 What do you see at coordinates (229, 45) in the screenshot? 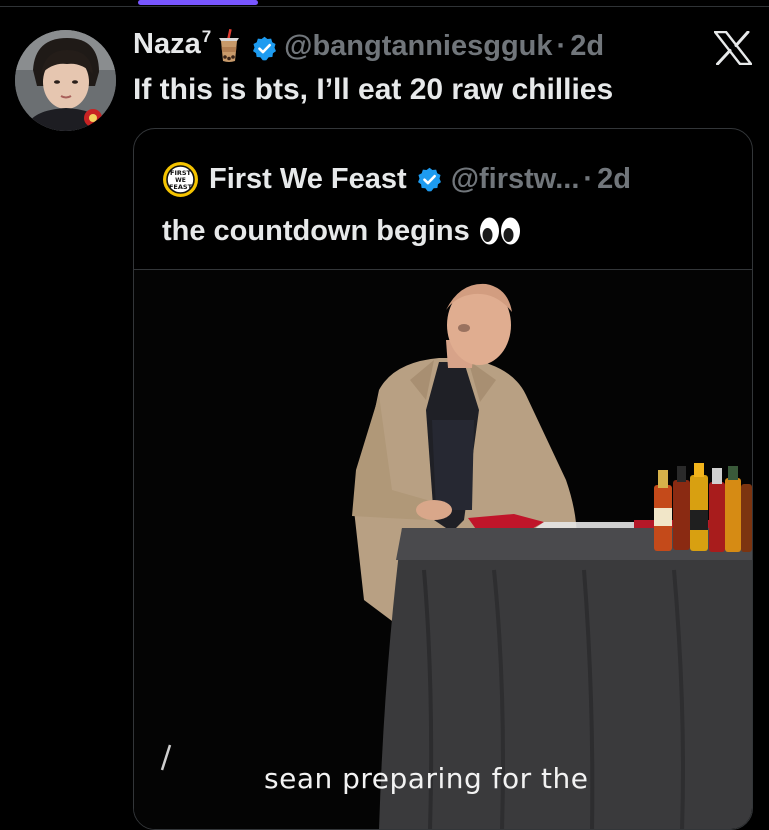
I see `bubble-tea-icon` at bounding box center [229, 45].